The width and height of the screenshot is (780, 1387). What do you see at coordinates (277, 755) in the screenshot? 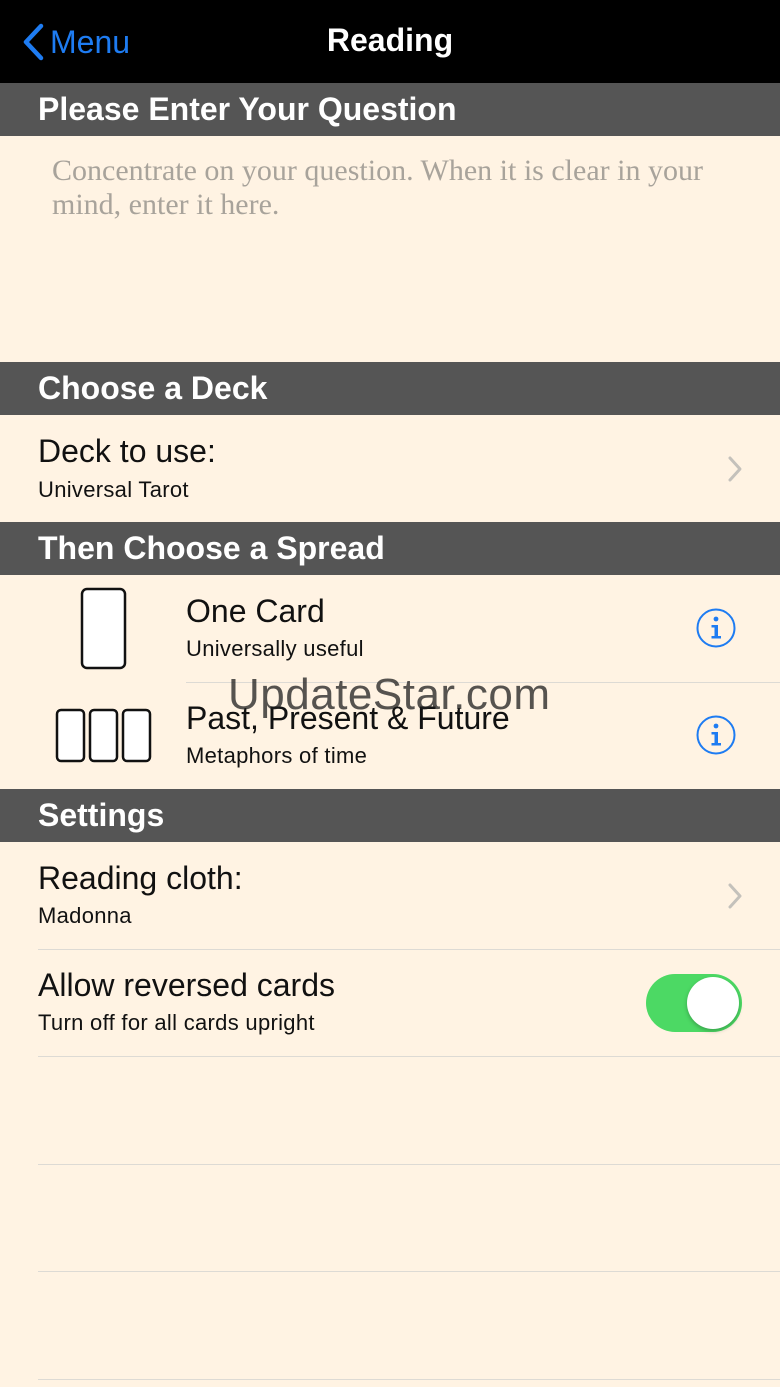
I see `spread-item-subtitle: Metaphors of time` at bounding box center [277, 755].